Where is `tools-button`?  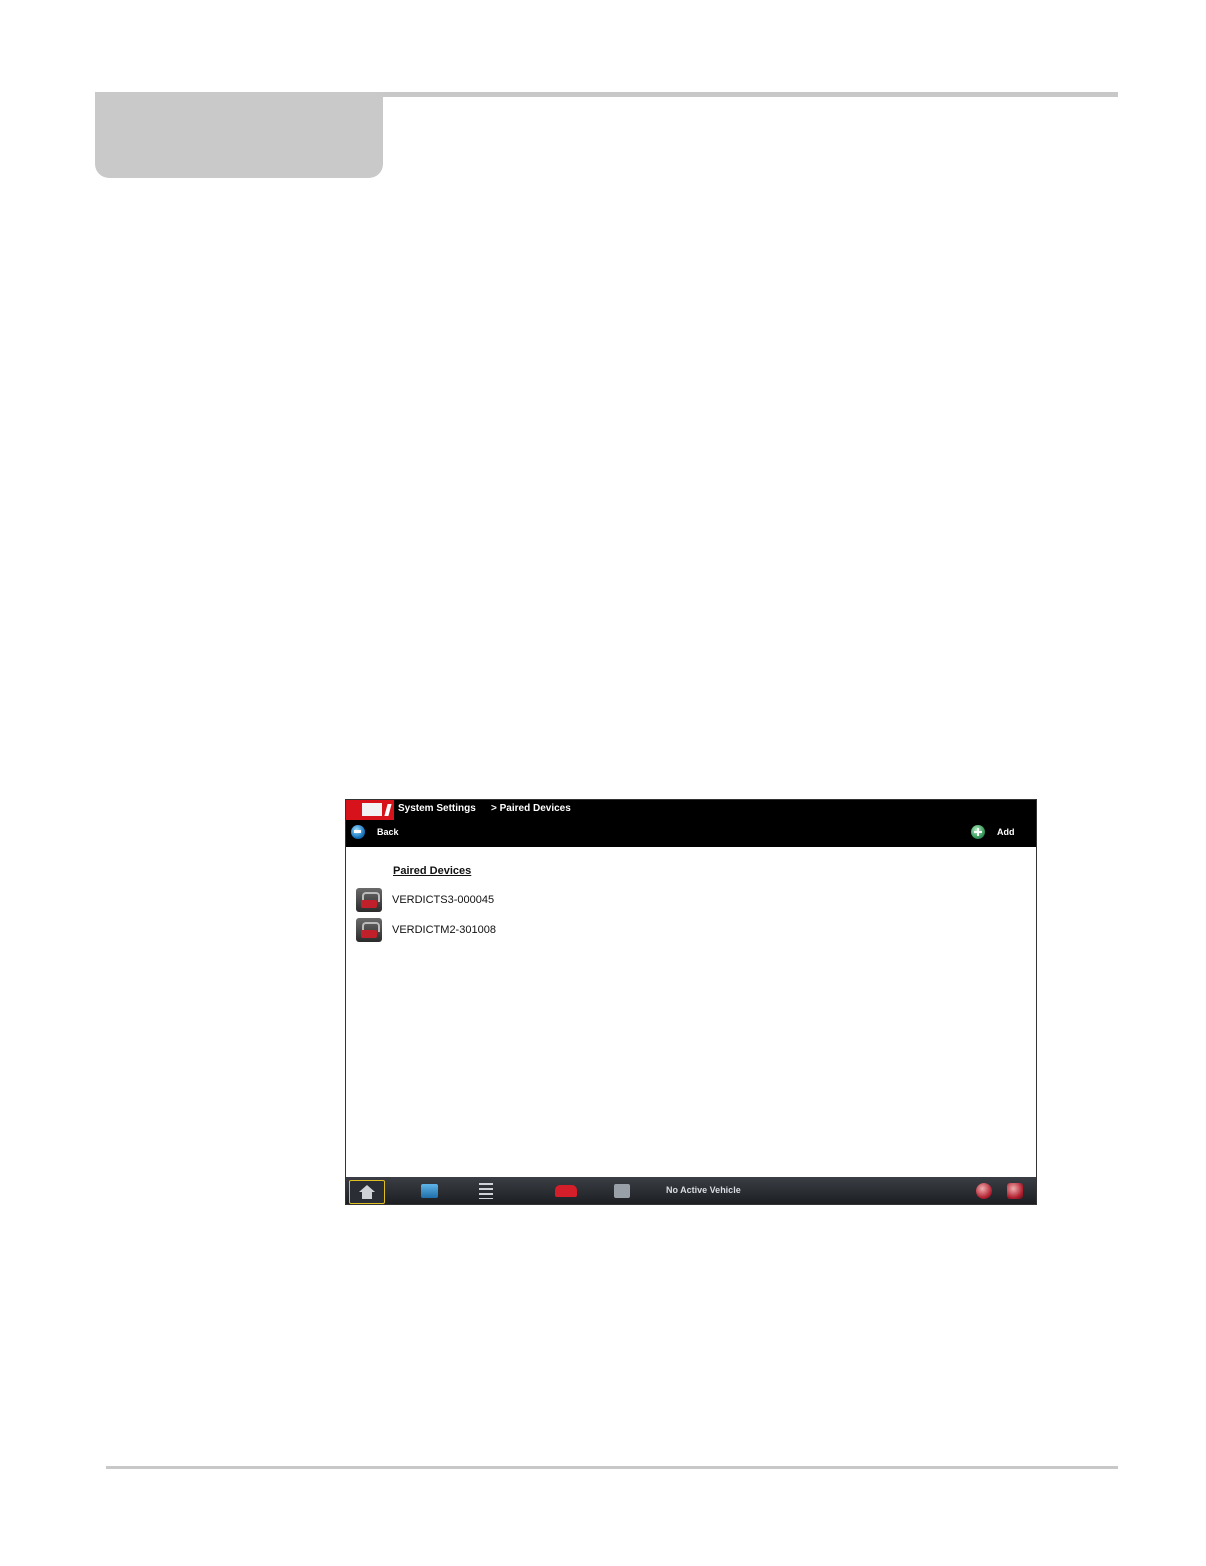
tools-button is located at coordinates (622, 1191).